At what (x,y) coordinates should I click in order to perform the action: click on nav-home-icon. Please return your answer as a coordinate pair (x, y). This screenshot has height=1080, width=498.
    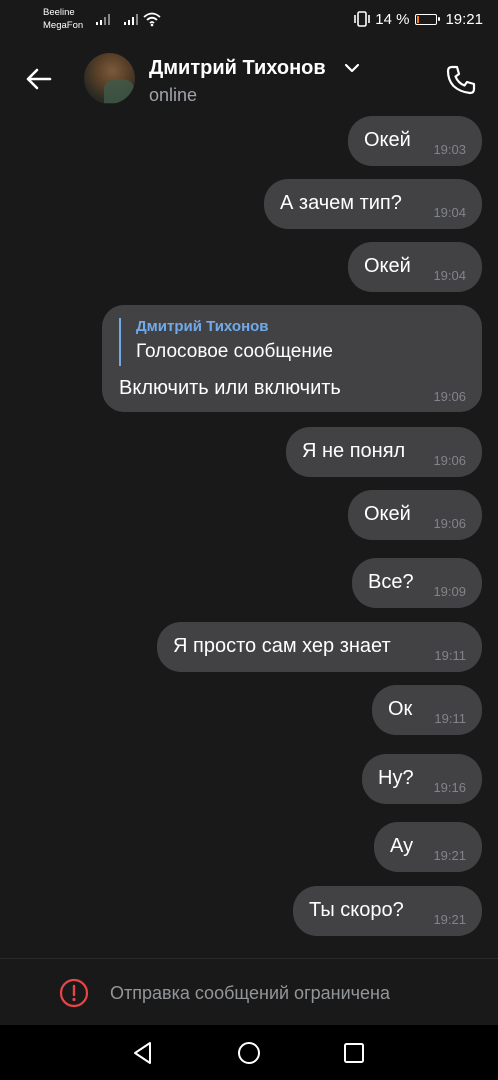
    Looking at the image, I should click on (249, 1053).